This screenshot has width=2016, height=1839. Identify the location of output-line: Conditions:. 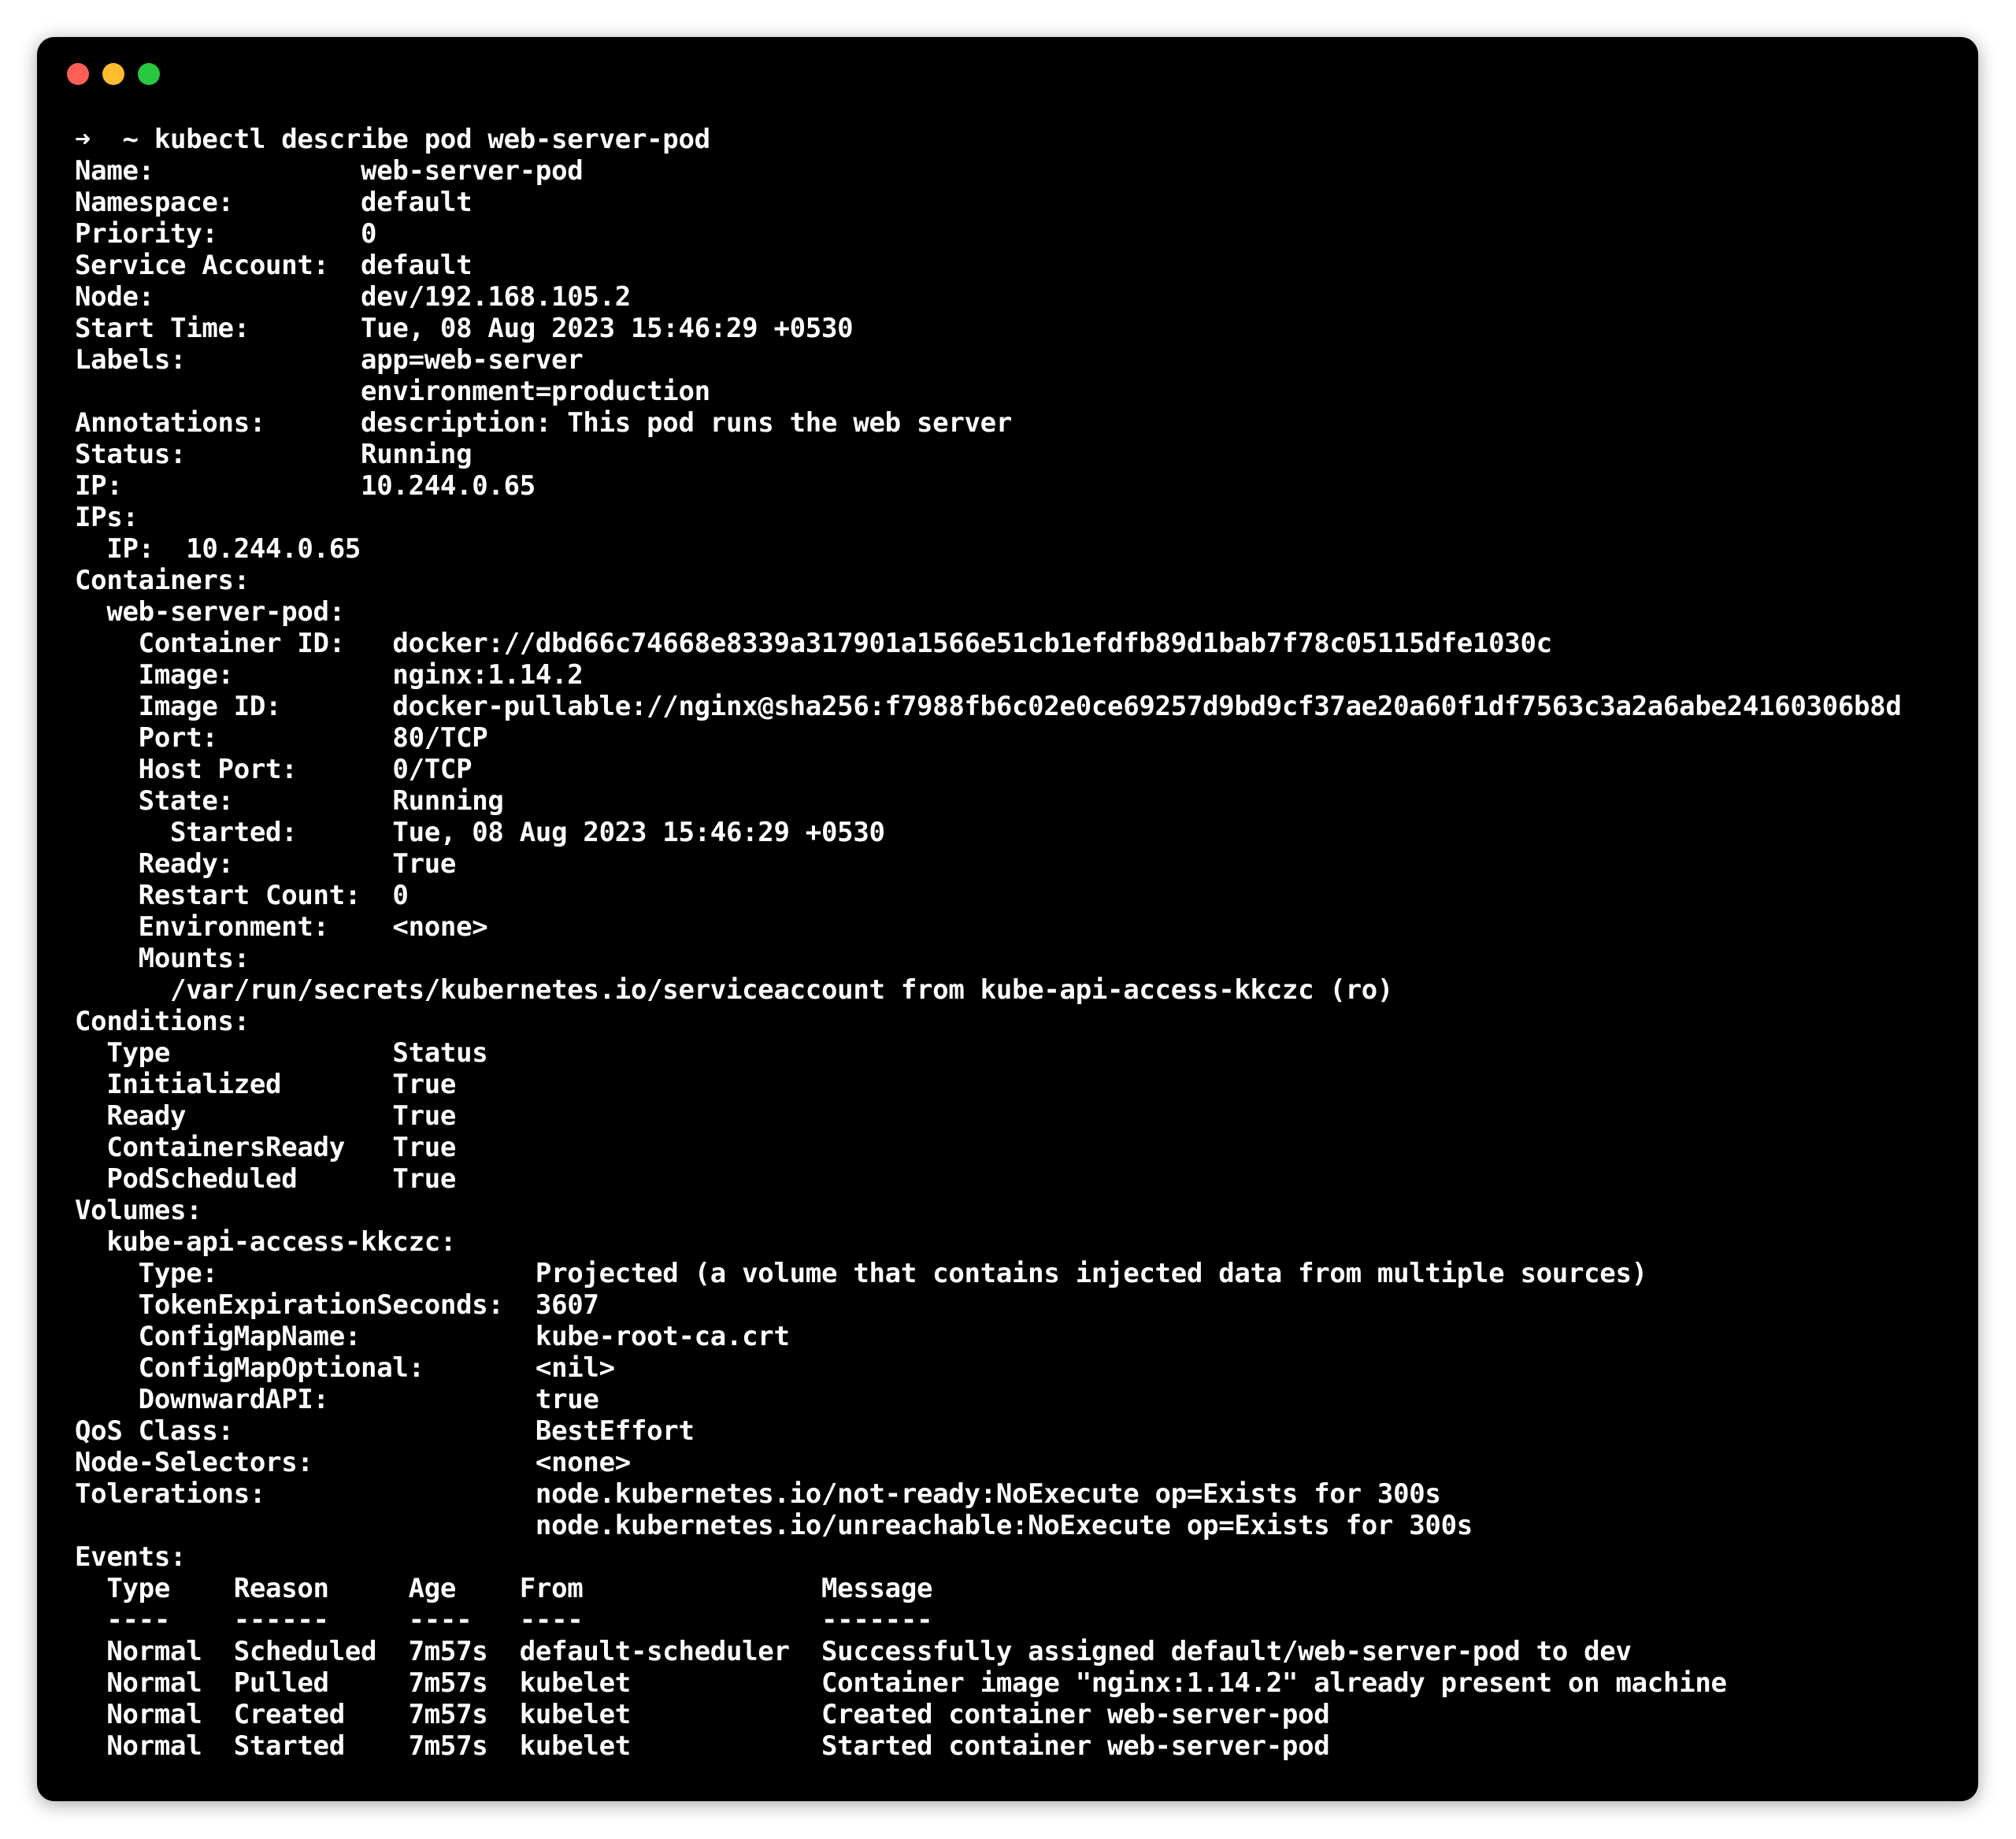
(162, 1021).